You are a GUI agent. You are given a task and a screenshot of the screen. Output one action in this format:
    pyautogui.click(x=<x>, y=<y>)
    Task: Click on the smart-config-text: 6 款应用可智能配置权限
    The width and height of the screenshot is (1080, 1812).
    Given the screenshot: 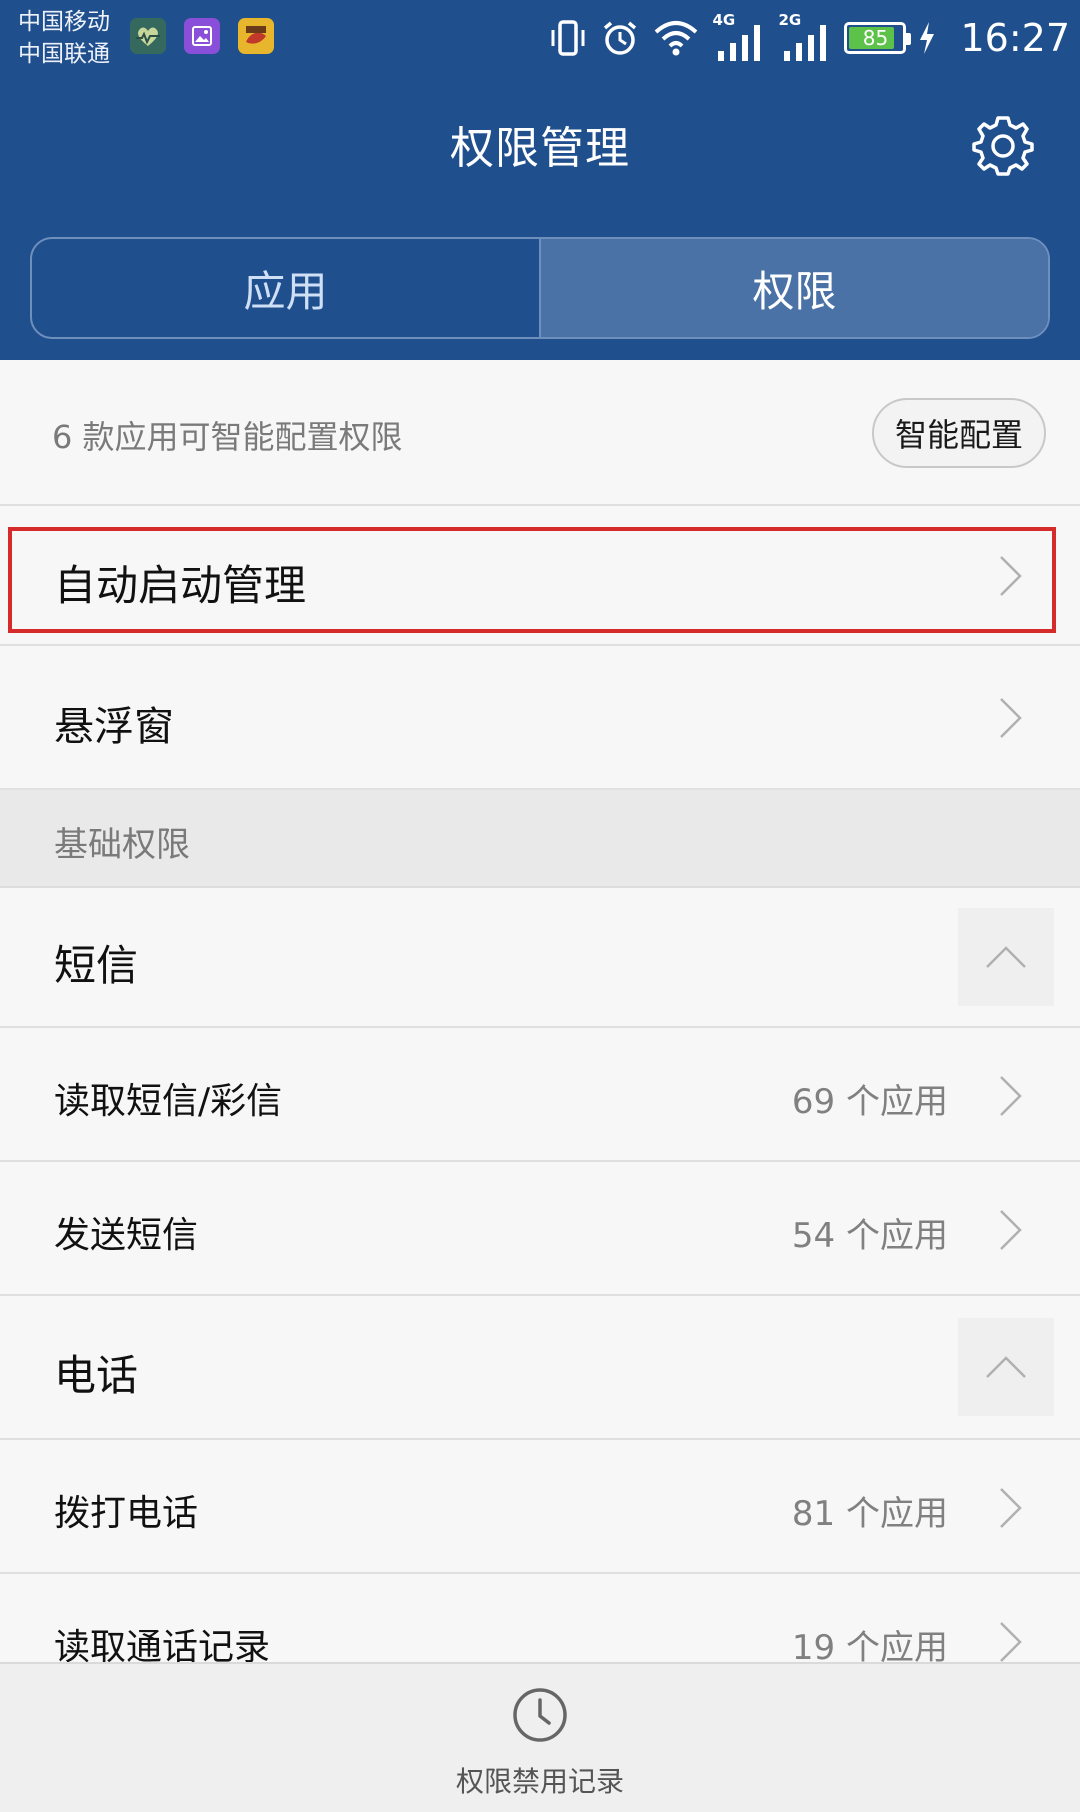 What is the action you would take?
    pyautogui.click(x=227, y=437)
    